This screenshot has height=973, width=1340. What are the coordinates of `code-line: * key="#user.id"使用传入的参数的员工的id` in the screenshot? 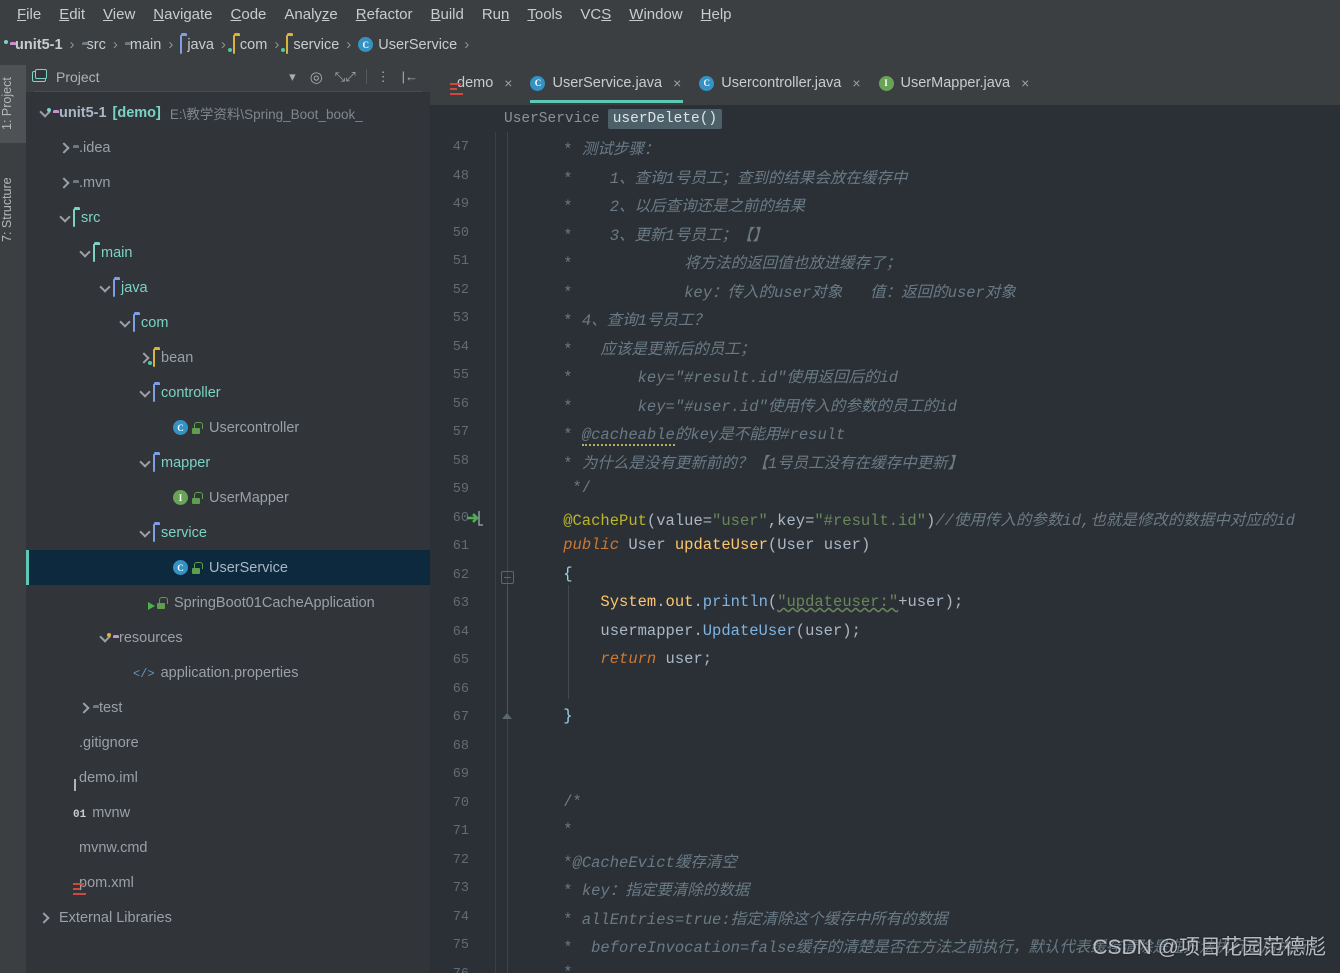 It's located at (741, 405).